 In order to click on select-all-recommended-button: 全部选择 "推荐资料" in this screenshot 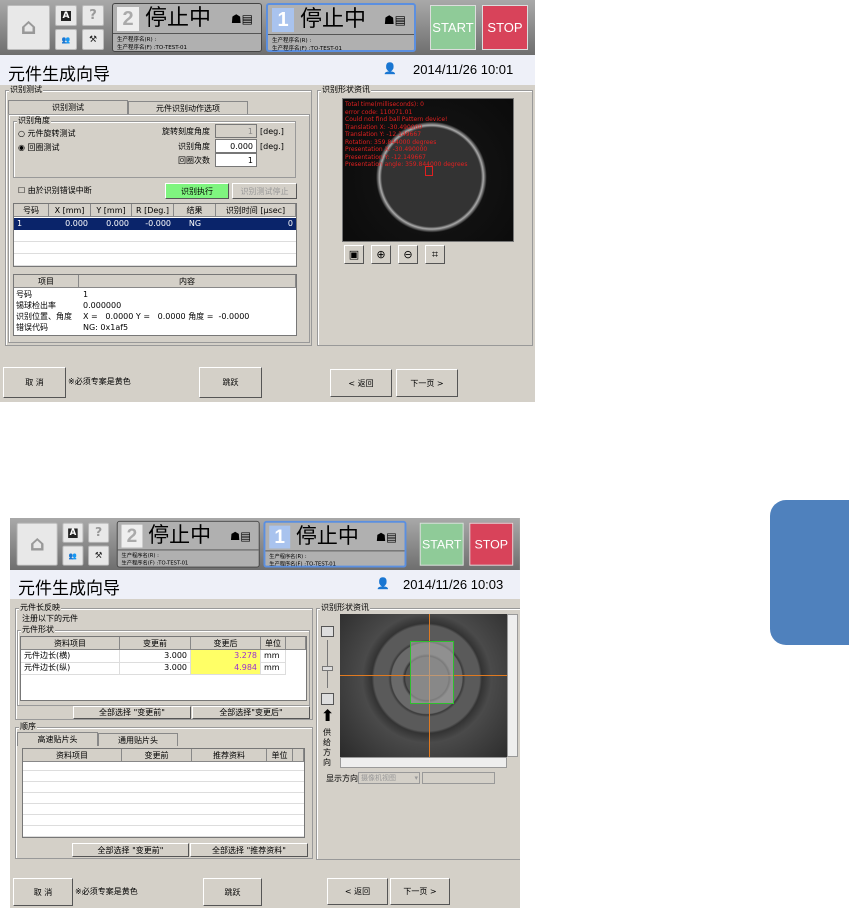, I will do `click(249, 850)`.